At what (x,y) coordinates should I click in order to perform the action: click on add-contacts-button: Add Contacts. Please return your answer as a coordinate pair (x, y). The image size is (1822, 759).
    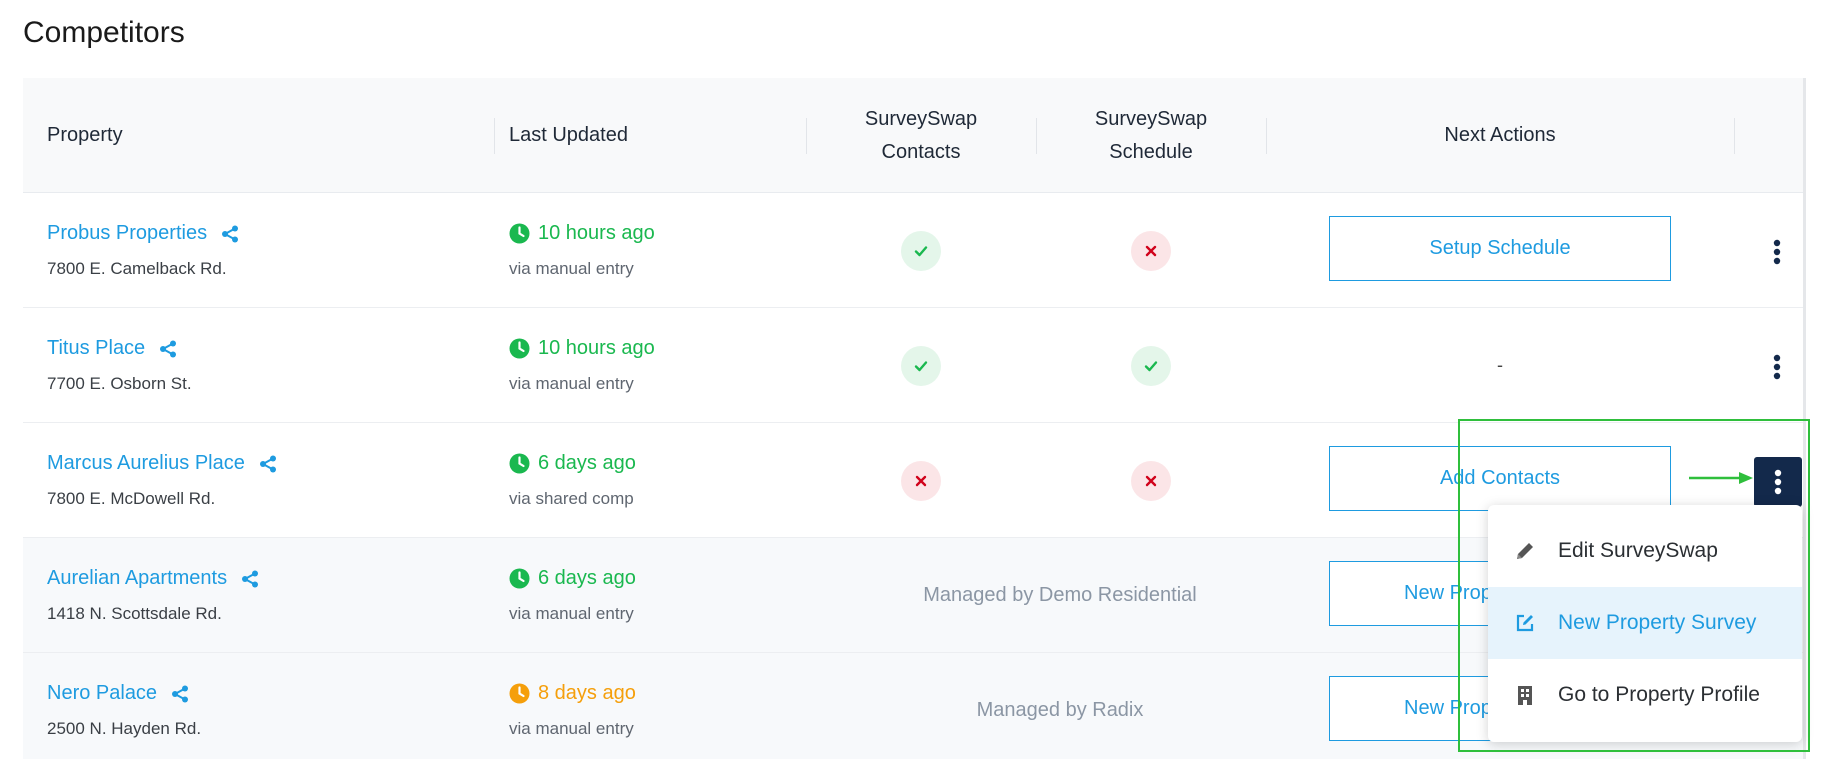
    Looking at the image, I should click on (1500, 478).